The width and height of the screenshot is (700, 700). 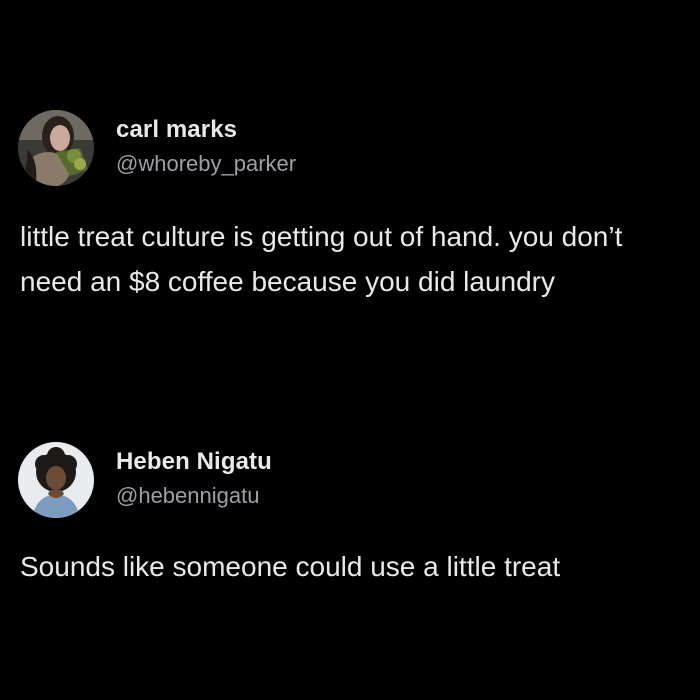 What do you see at coordinates (194, 462) in the screenshot?
I see `author-name: Heben Nigatu` at bounding box center [194, 462].